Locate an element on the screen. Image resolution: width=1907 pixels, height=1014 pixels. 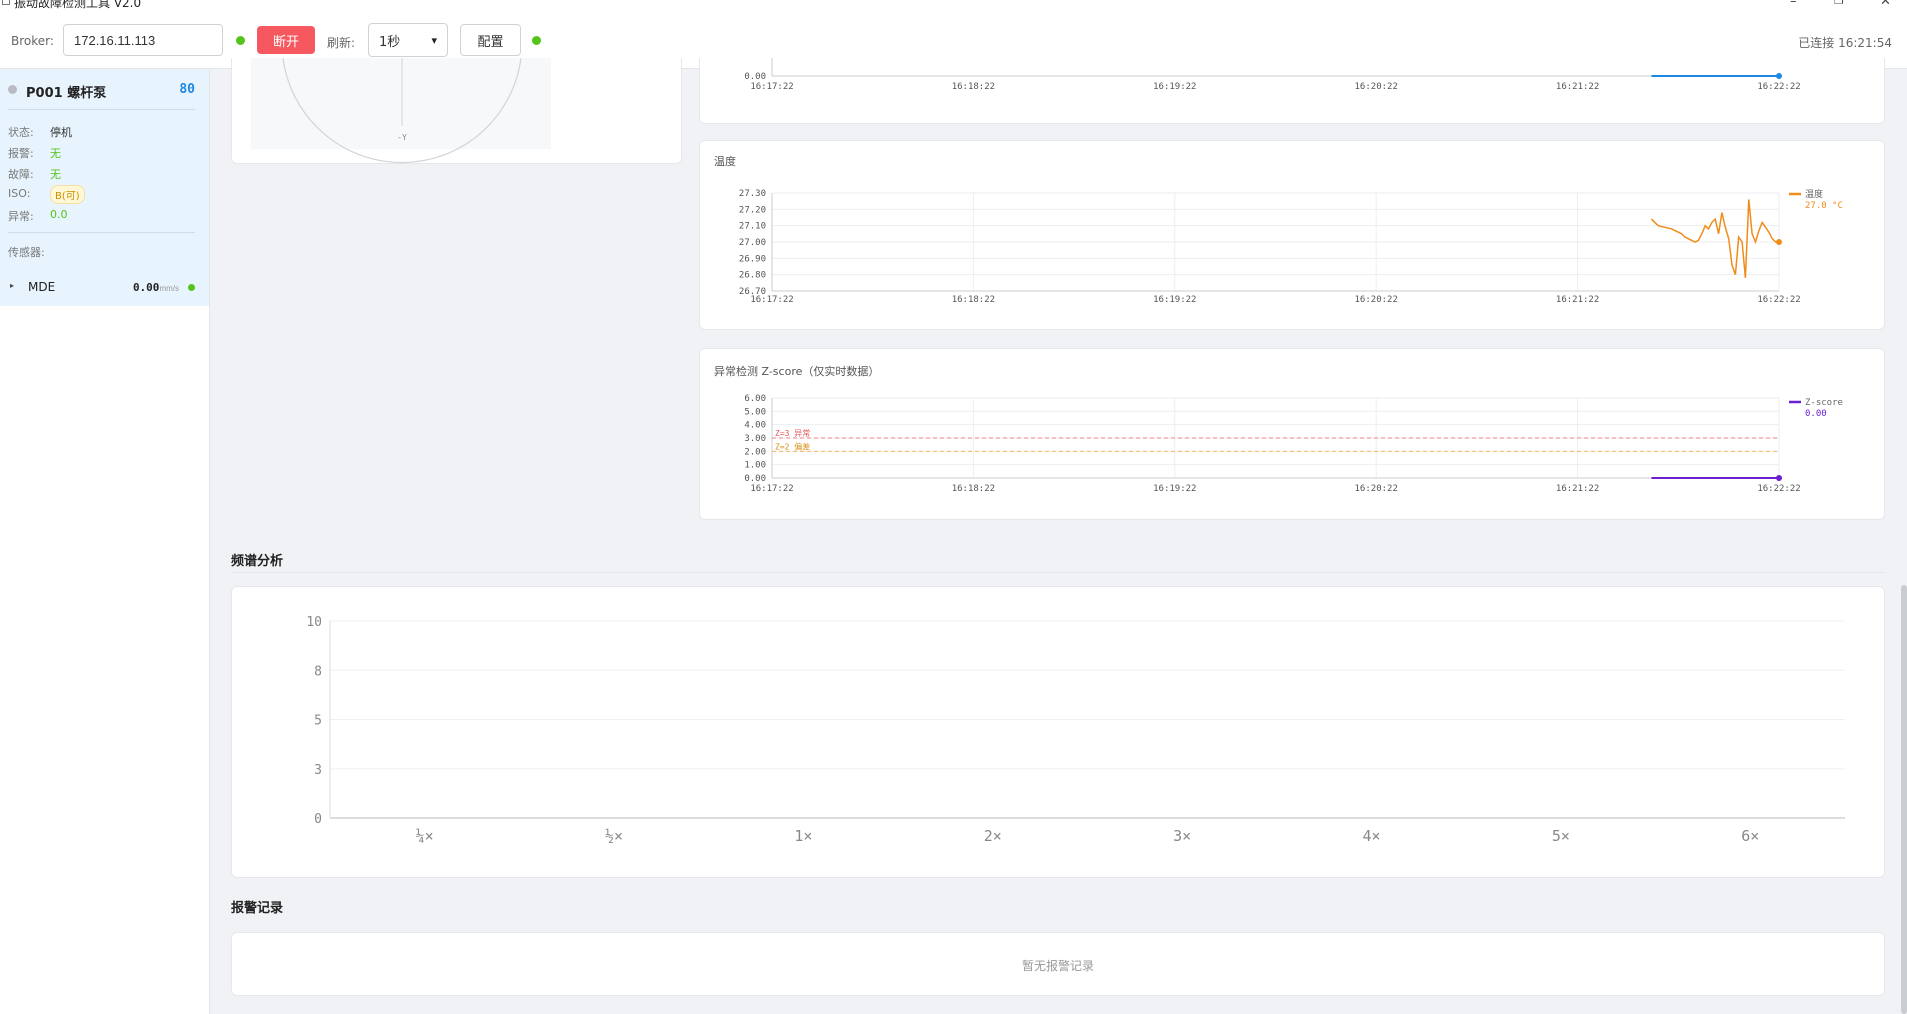
field-value: 停机 is located at coordinates (61, 132).